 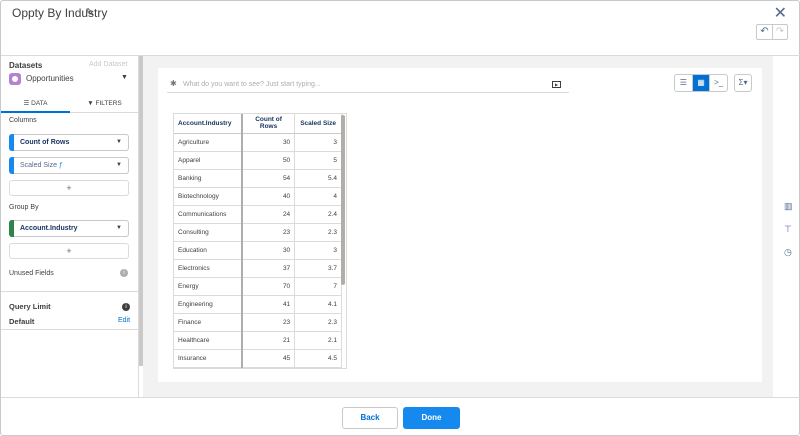 I want to click on table-cell: 7, so click(x=318, y=286).